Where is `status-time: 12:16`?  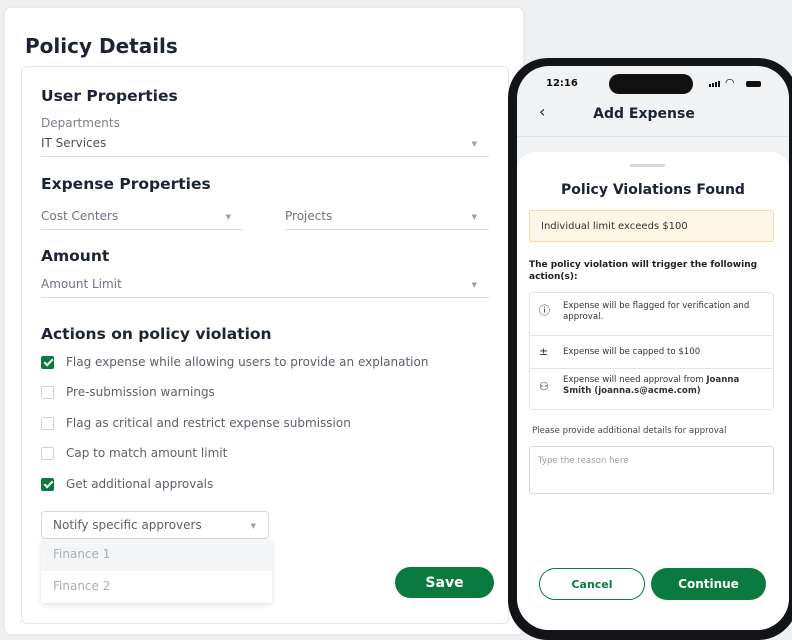 status-time: 12:16 is located at coordinates (562, 83).